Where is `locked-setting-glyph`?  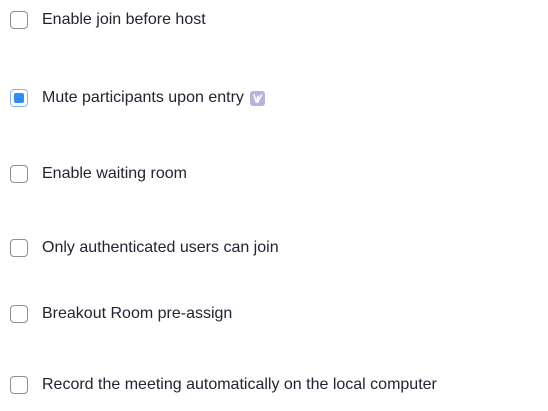
locked-setting-glyph is located at coordinates (257, 98).